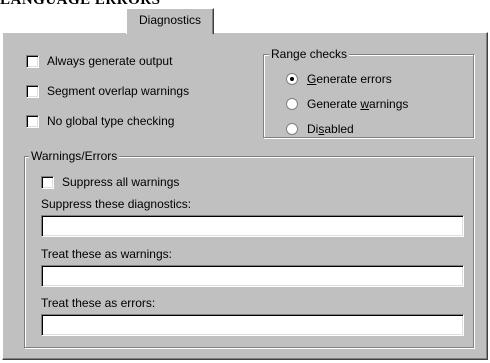  Describe the element at coordinates (292, 79) in the screenshot. I see `radio-selected-icon` at that location.